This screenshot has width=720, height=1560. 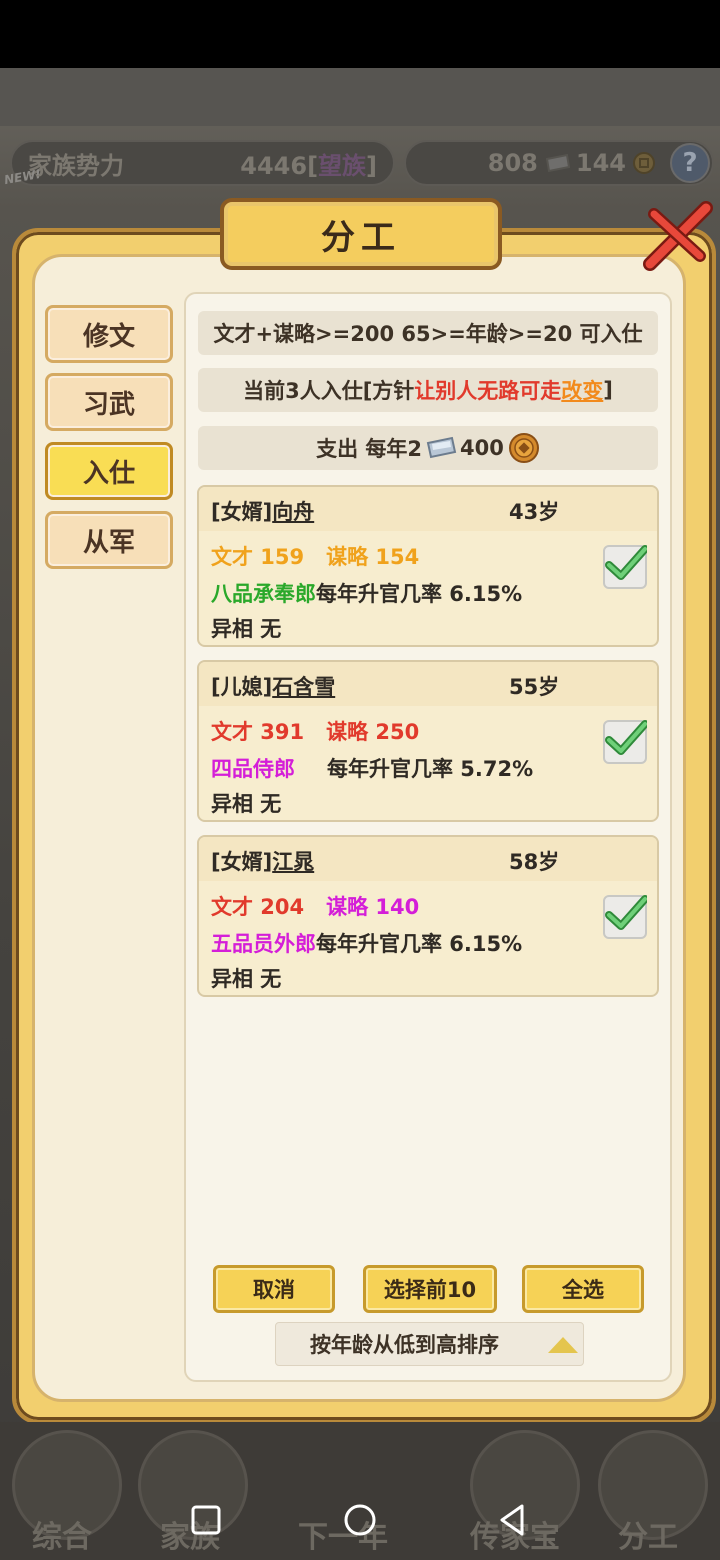 I want to click on sort-label: 按年龄从低到高排序, so click(x=404, y=1345).